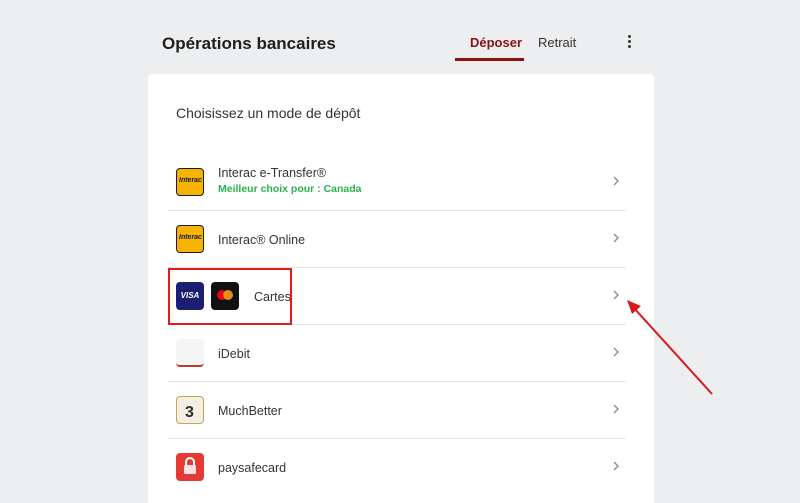  I want to click on idebit-logo-icon, so click(190, 353).